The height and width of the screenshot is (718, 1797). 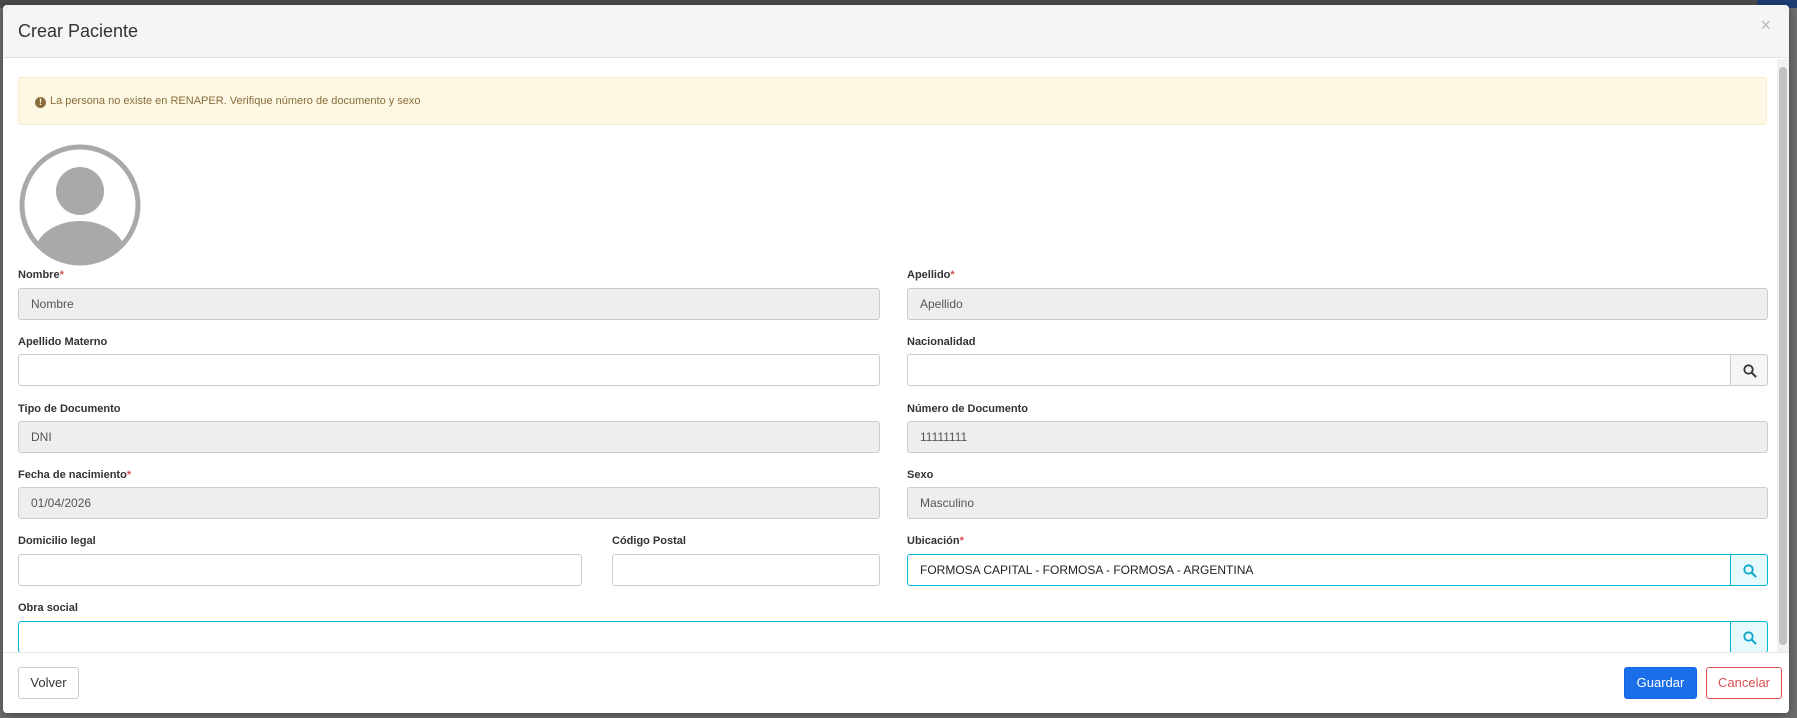 I want to click on guardar-button: Guardar, so click(x=1660, y=683).